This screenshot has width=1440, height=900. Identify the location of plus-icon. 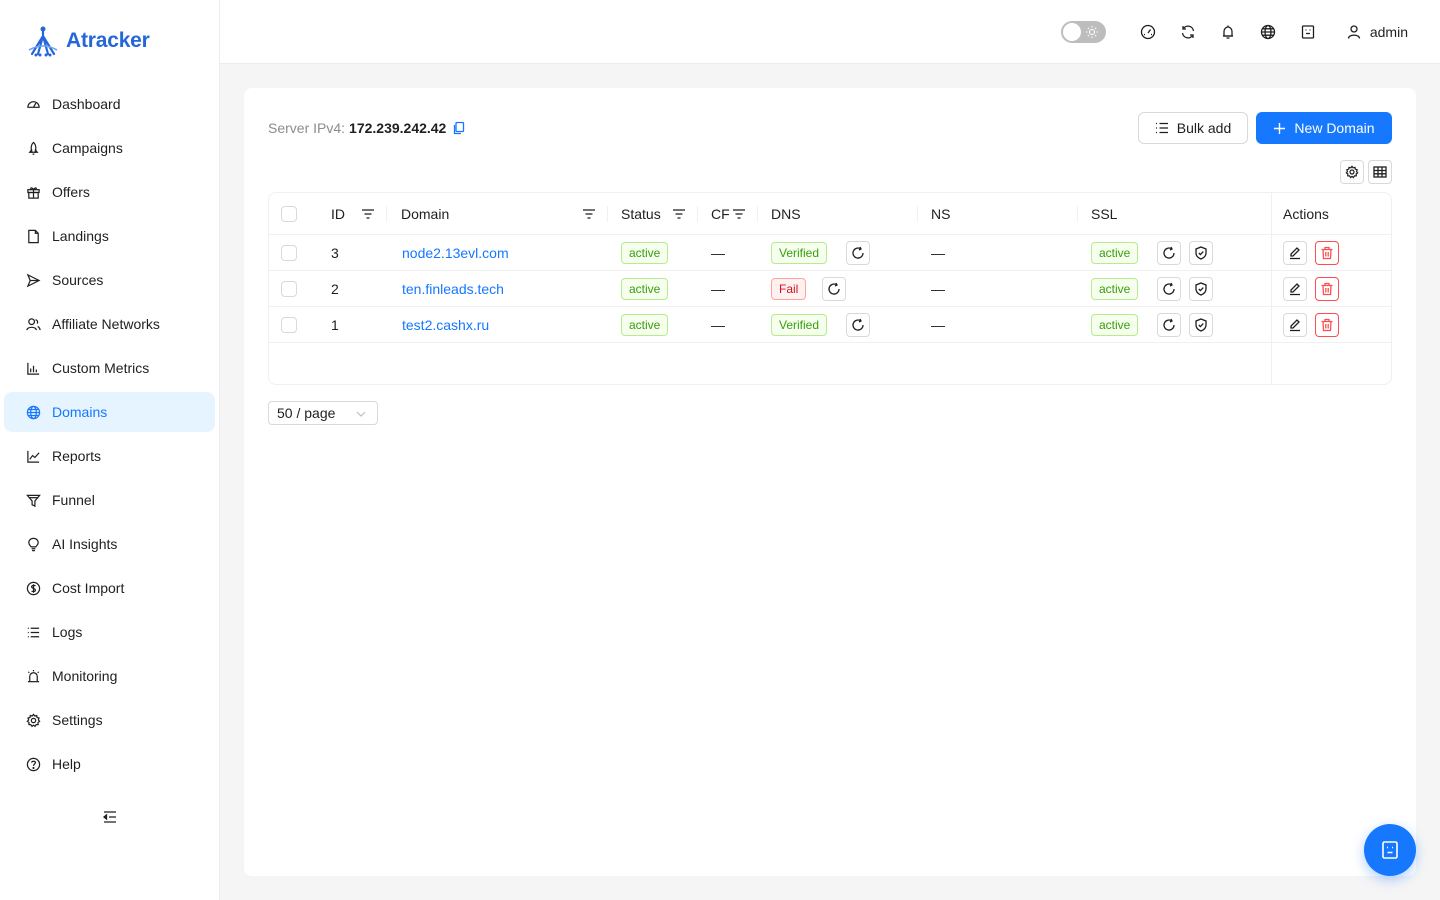
(1280, 128).